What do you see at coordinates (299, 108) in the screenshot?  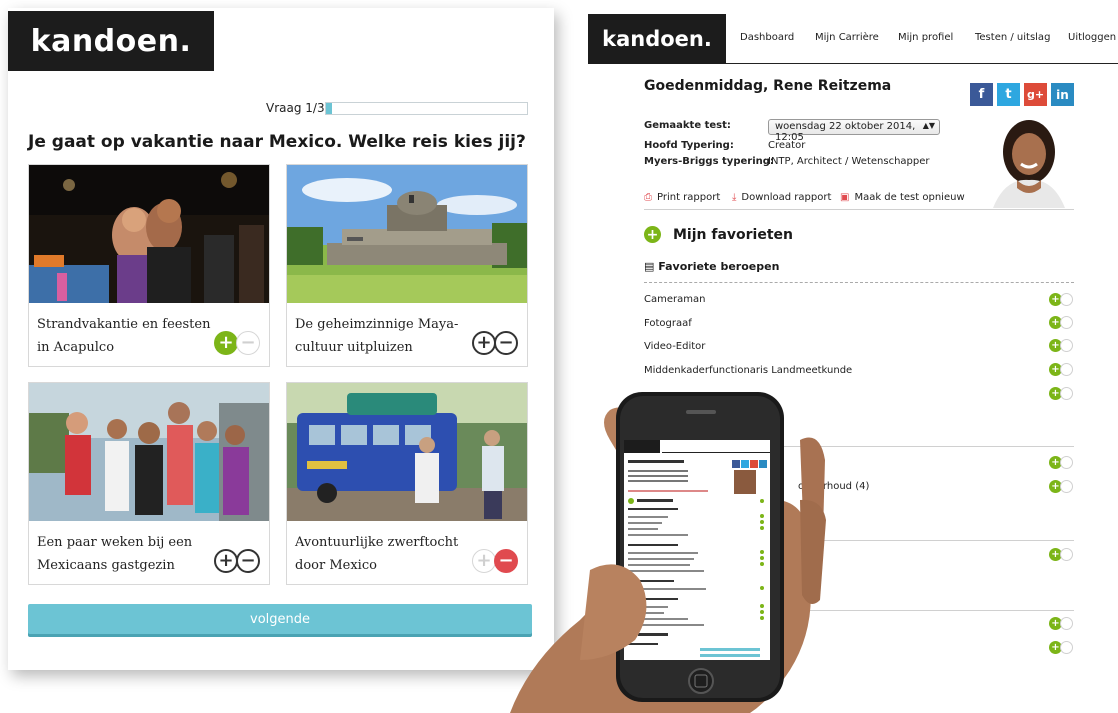 I see `progress-label: Vraag 1/32` at bounding box center [299, 108].